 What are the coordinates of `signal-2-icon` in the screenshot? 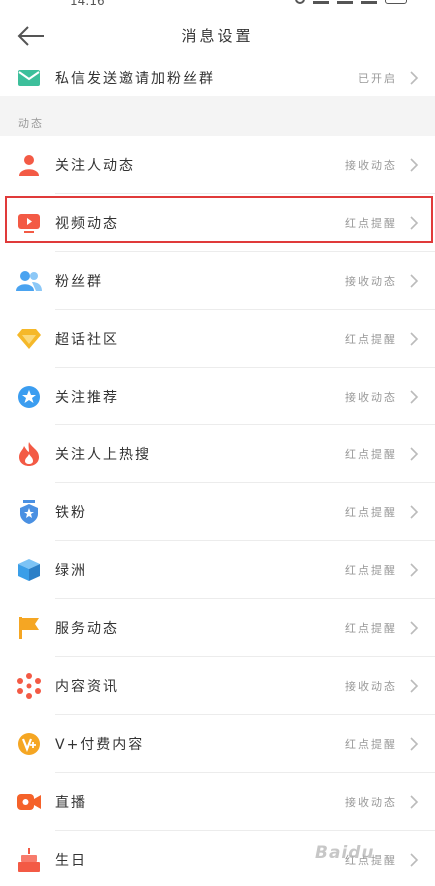 It's located at (345, 2).